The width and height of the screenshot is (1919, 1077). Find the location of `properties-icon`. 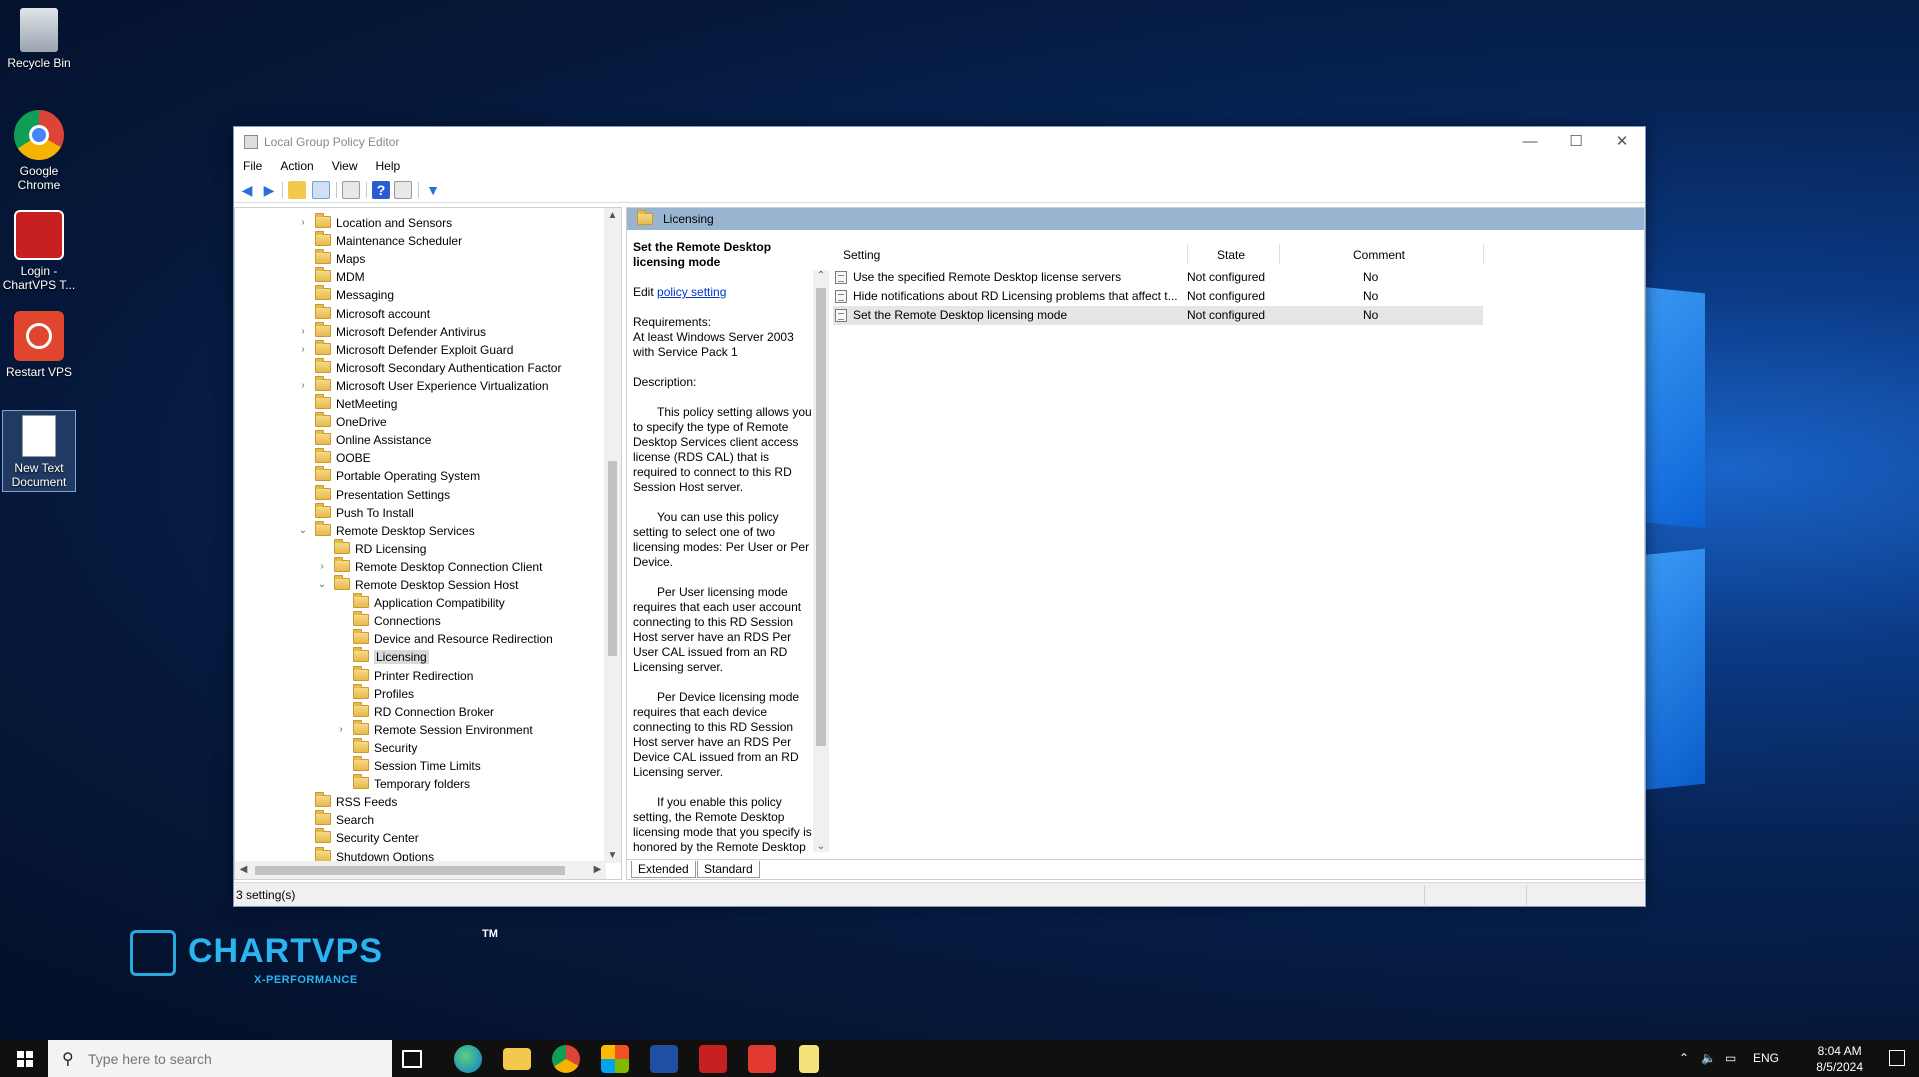

properties-icon is located at coordinates (403, 190).